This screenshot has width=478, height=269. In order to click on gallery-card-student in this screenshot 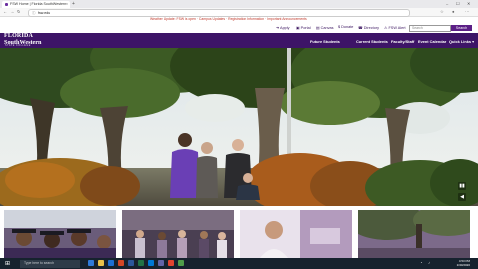, I will do `click(296, 234)`.